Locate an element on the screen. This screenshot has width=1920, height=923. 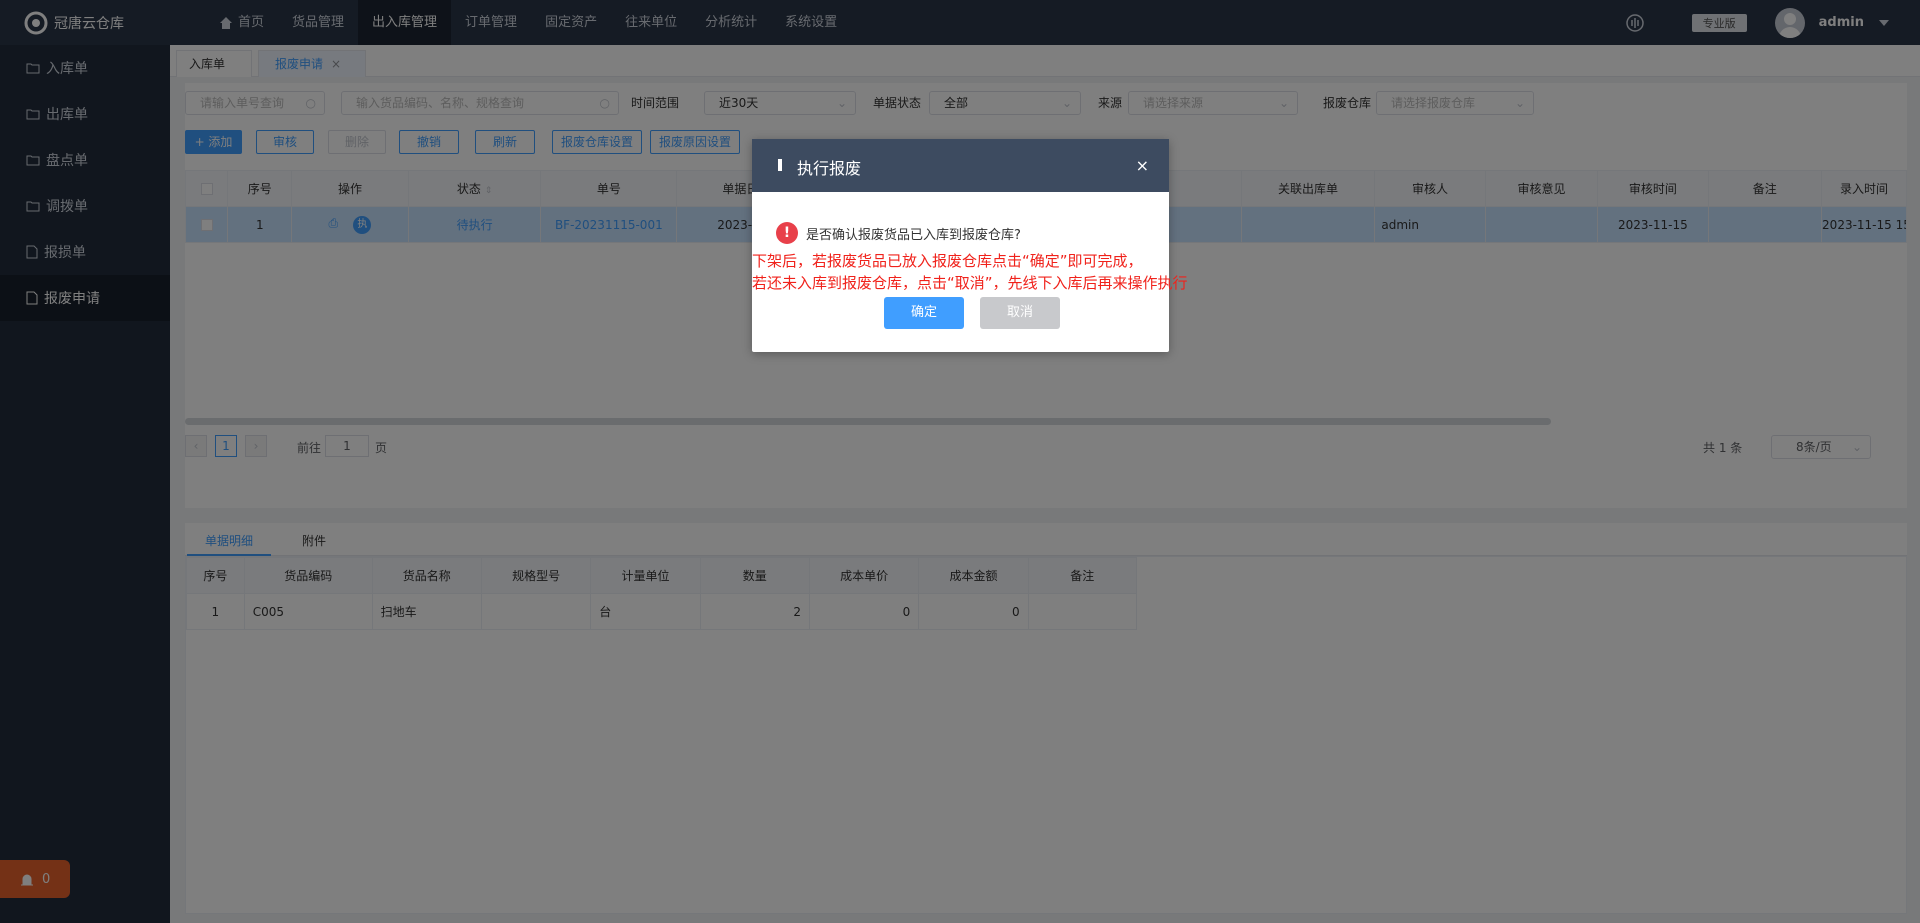
question-text: 是否确认报废货品已入库到报废仓库? is located at coordinates (913, 235).